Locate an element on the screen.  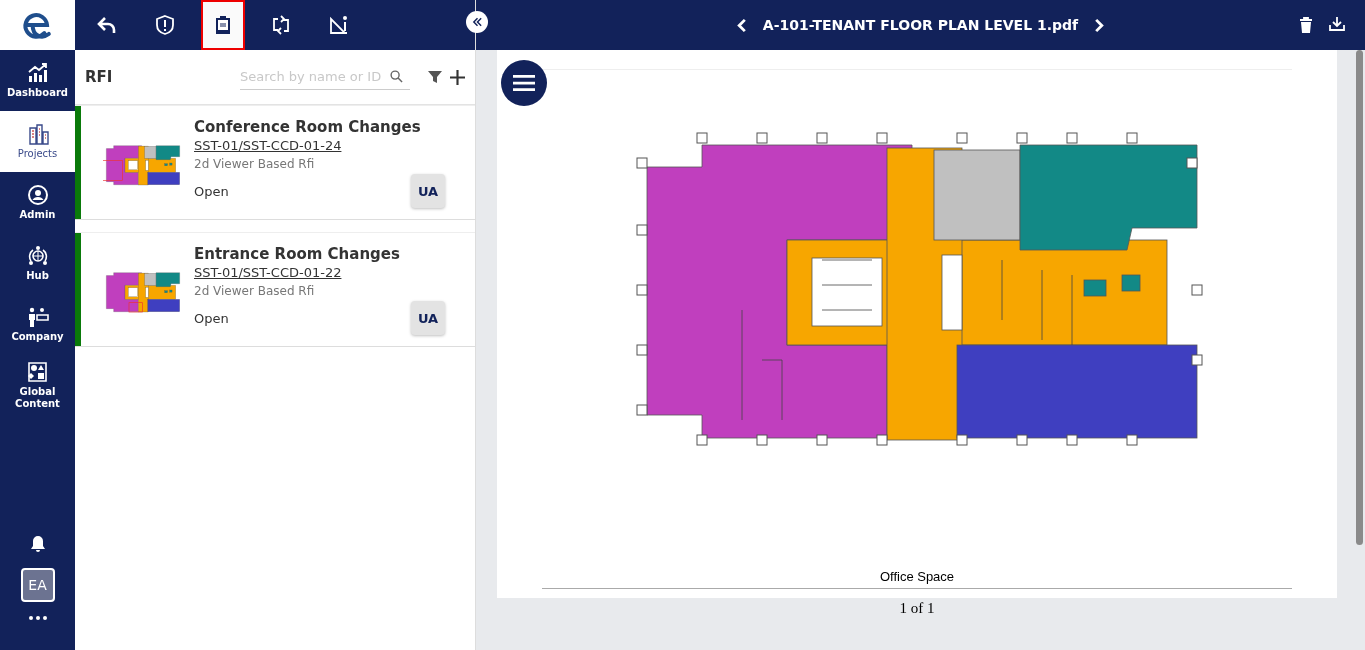
nav-item: Admin is located at coordinates (37, 202).